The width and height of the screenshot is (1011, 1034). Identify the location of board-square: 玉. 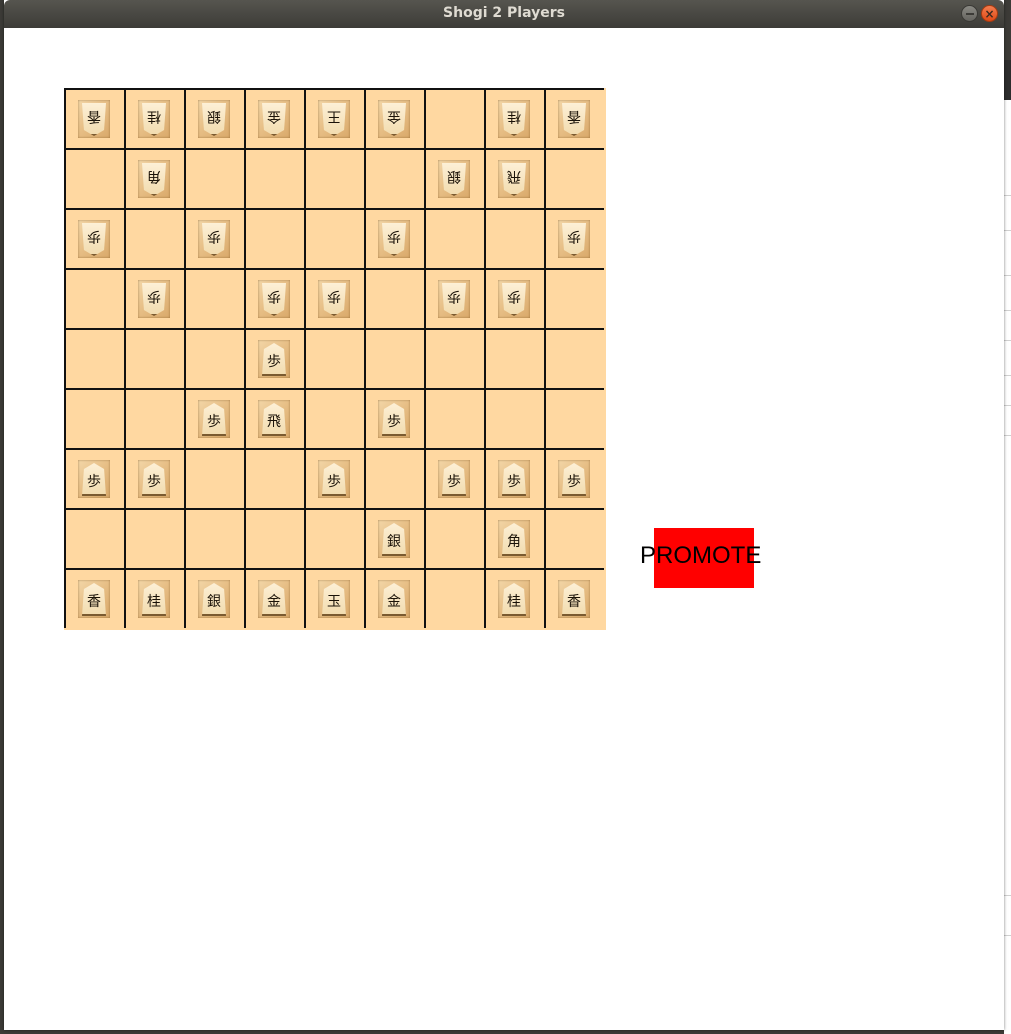
(334, 598).